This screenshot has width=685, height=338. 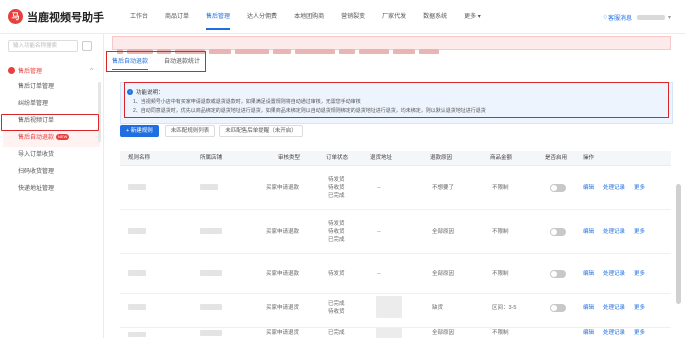 What do you see at coordinates (51, 87) in the screenshot?
I see `sidebar-item-after-sales-orders: 售后订单管理` at bounding box center [51, 87].